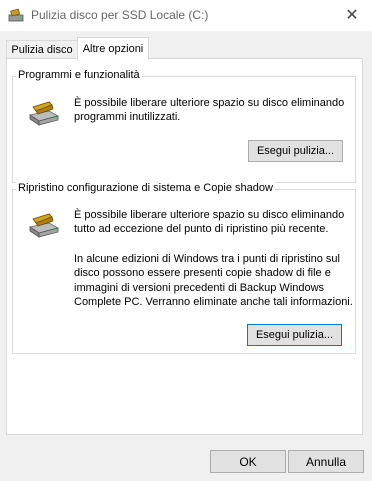 The width and height of the screenshot is (372, 481). Describe the element at coordinates (42, 49) in the screenshot. I see `tab-pulizia-disco: Pulizia disco` at that location.